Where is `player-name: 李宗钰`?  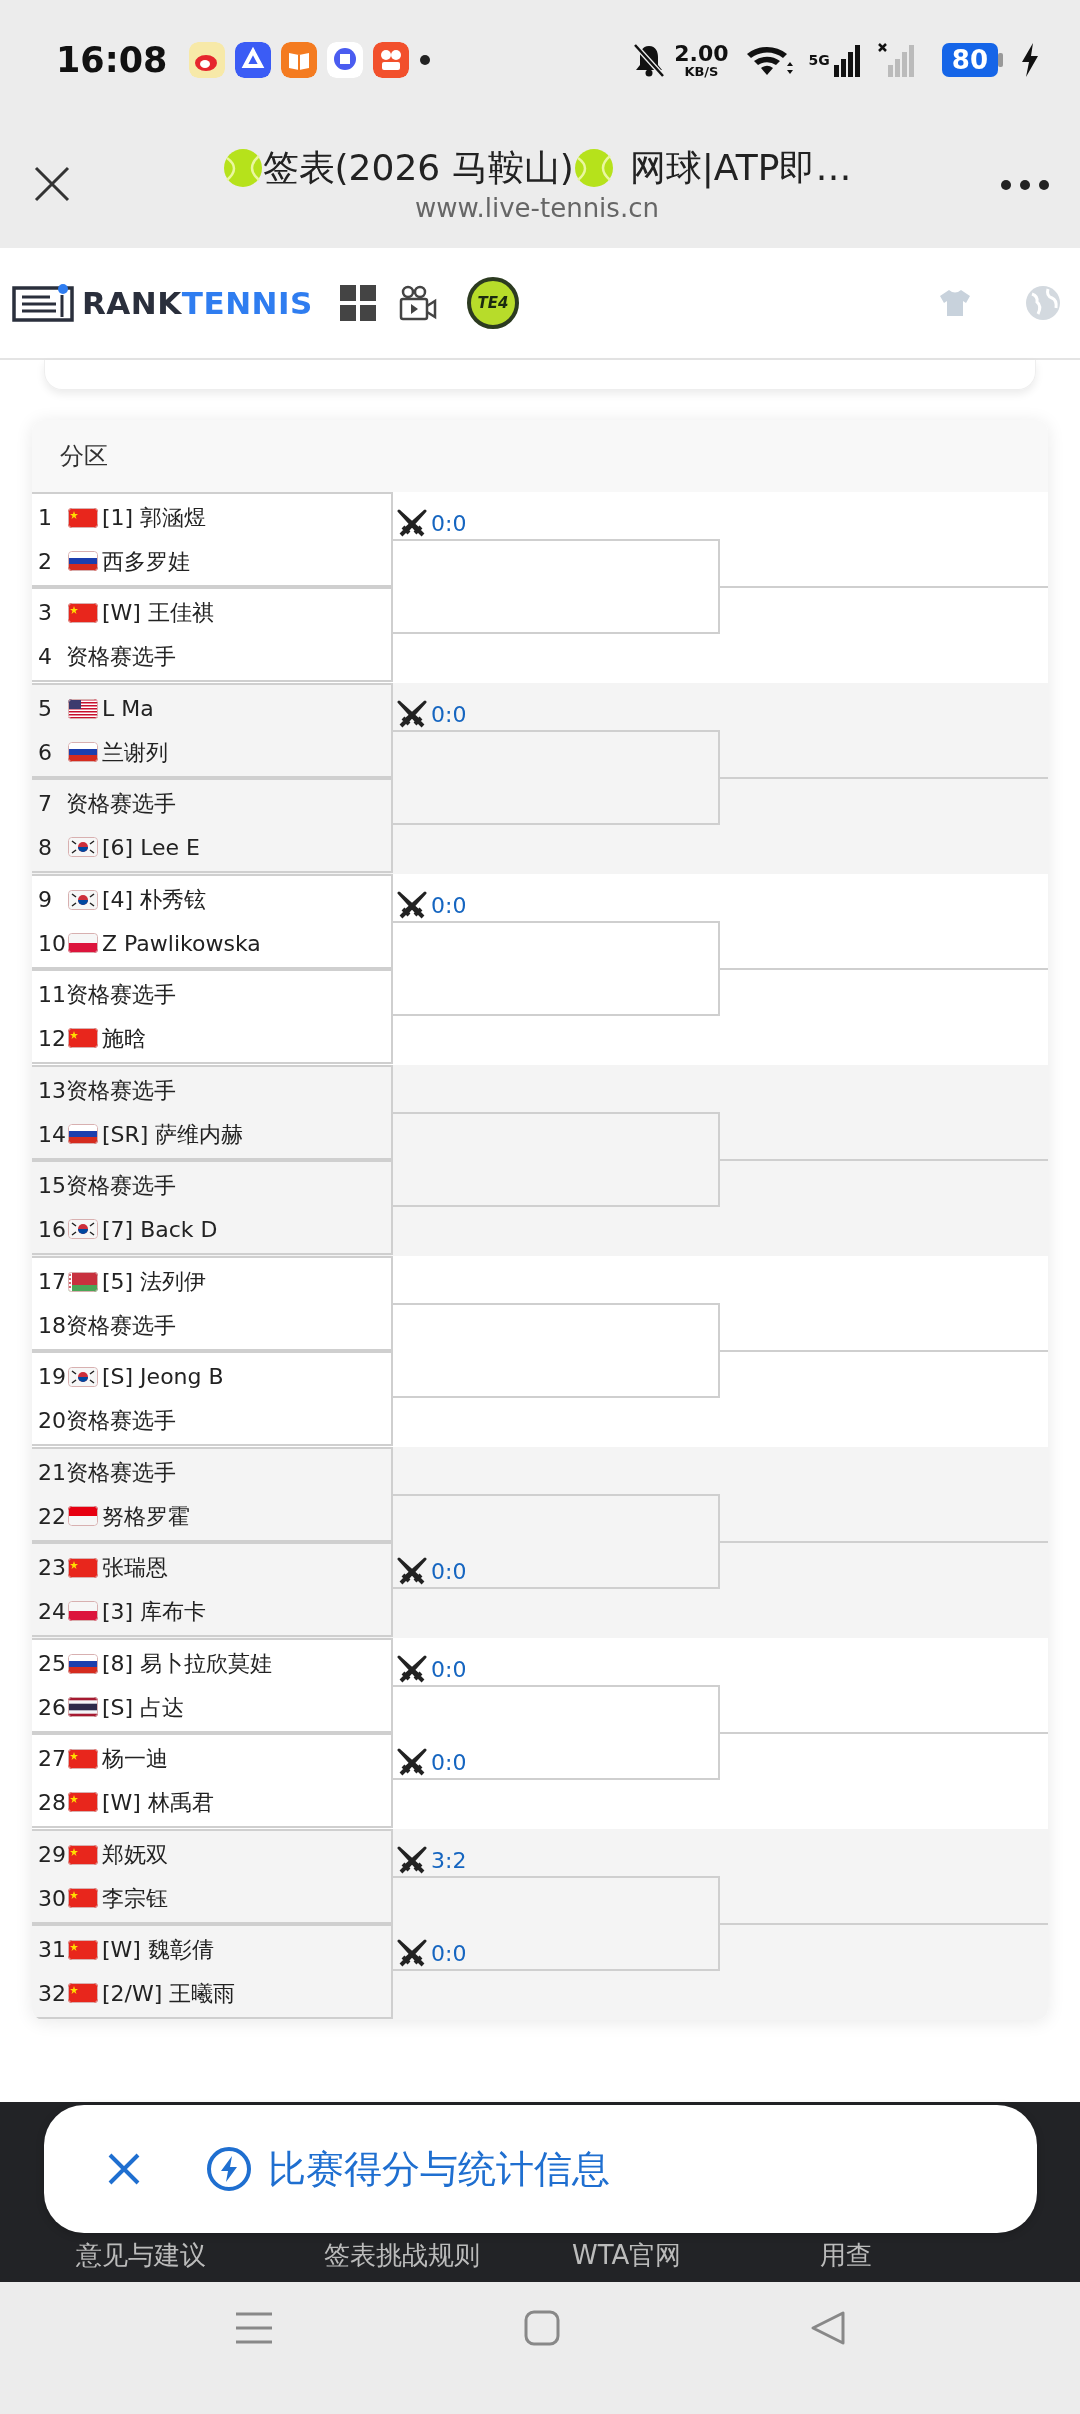 player-name: 李宗钰 is located at coordinates (135, 1898).